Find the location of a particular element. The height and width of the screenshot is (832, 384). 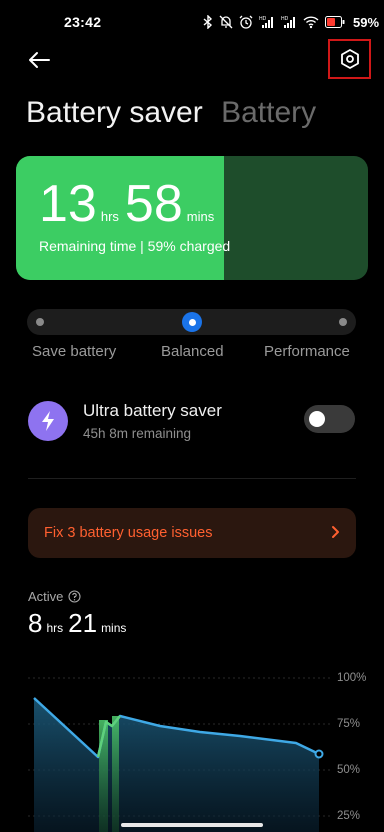

active-time: 8 hrs 21 mins is located at coordinates (79, 623).